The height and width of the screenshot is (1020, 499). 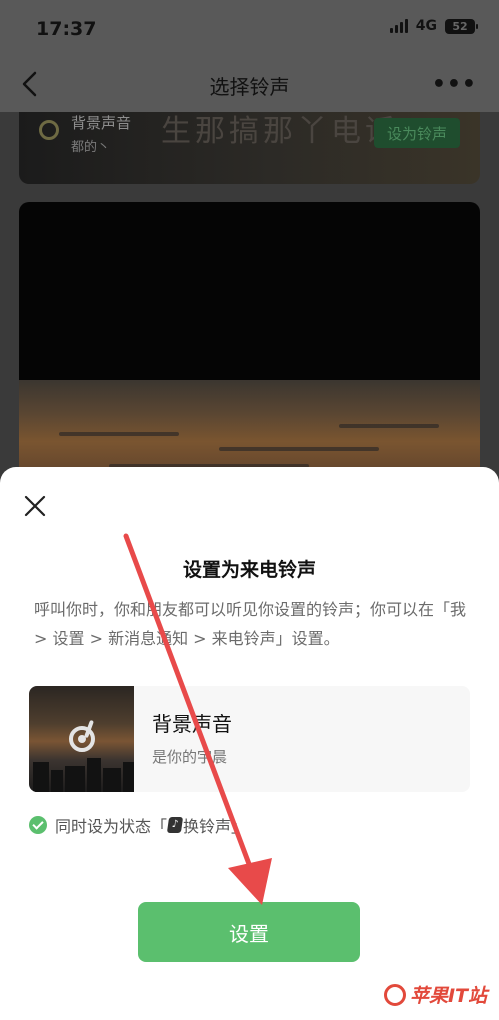 I want to click on ringtone-author: 都的丶, so click(x=91, y=147).